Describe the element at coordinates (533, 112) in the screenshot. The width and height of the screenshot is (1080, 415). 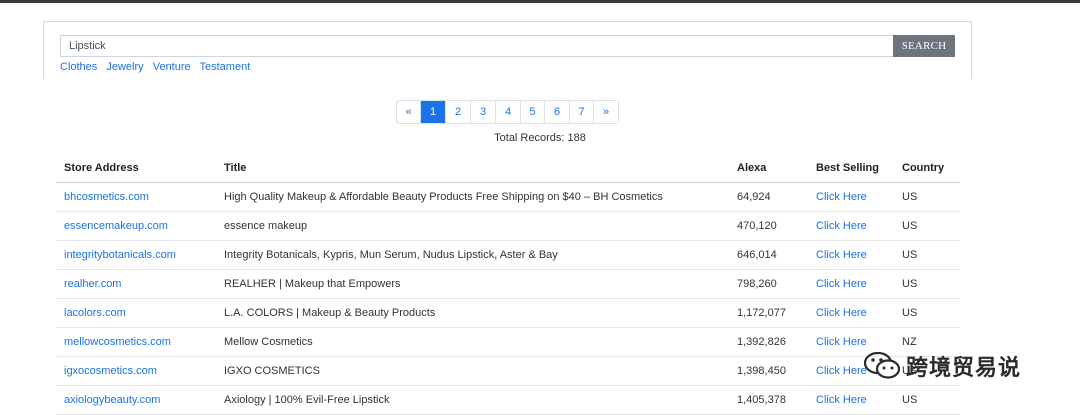
I see `page-5: 5` at that location.